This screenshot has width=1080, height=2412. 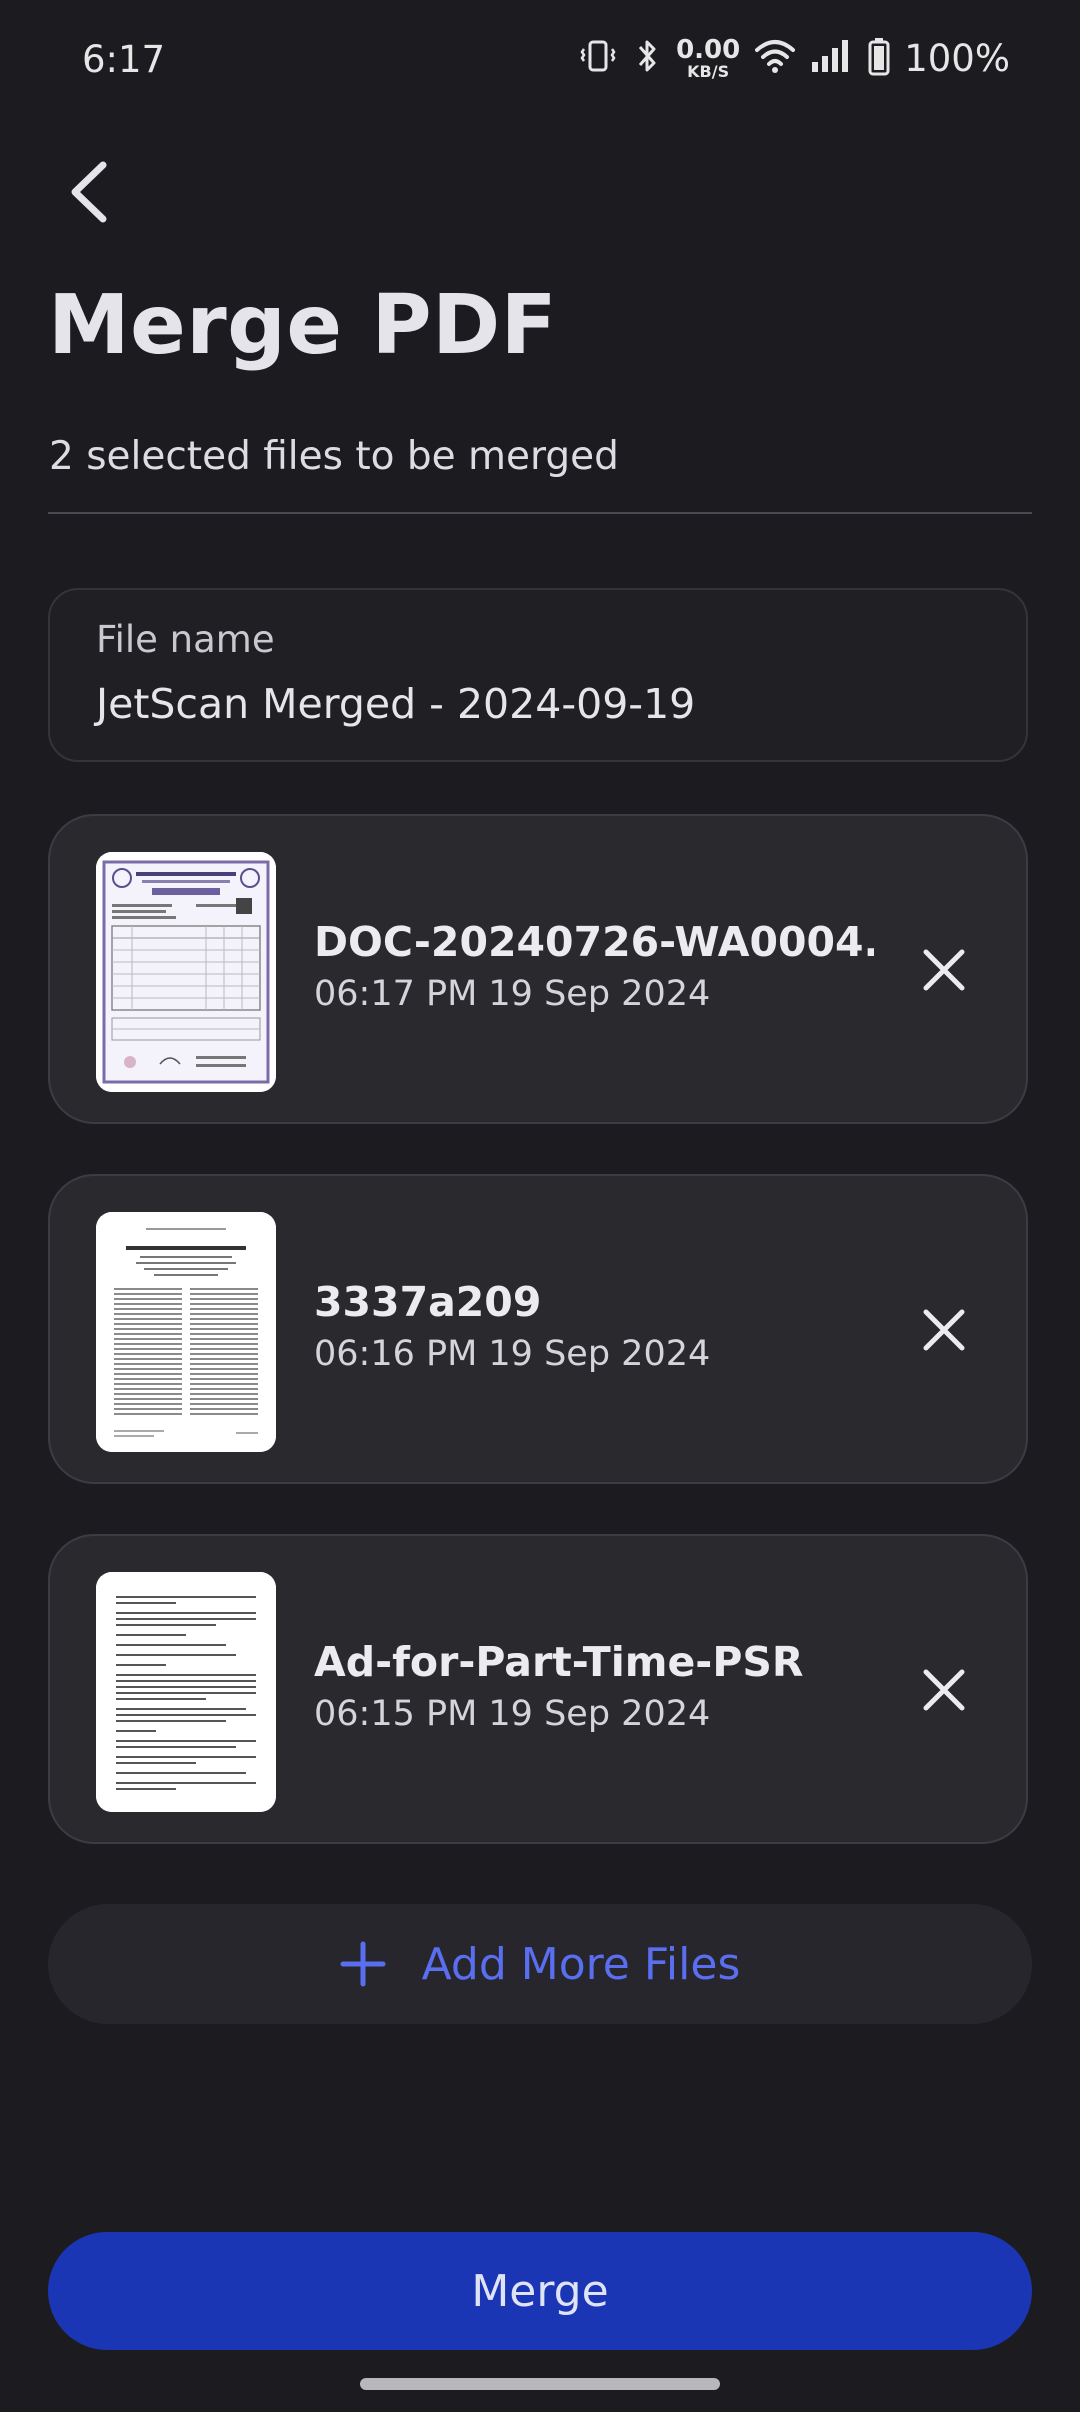 I want to click on file-name-label: File name, so click(x=185, y=639).